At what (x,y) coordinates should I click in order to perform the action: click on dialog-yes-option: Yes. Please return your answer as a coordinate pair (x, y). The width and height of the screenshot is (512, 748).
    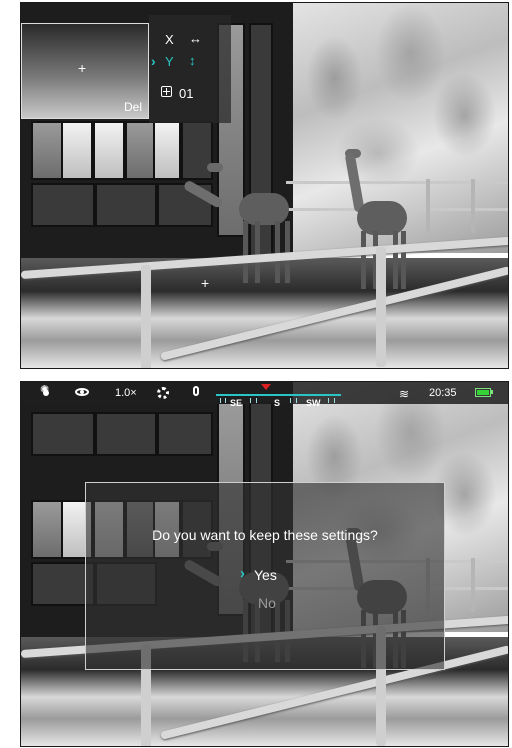
    Looking at the image, I should click on (265, 575).